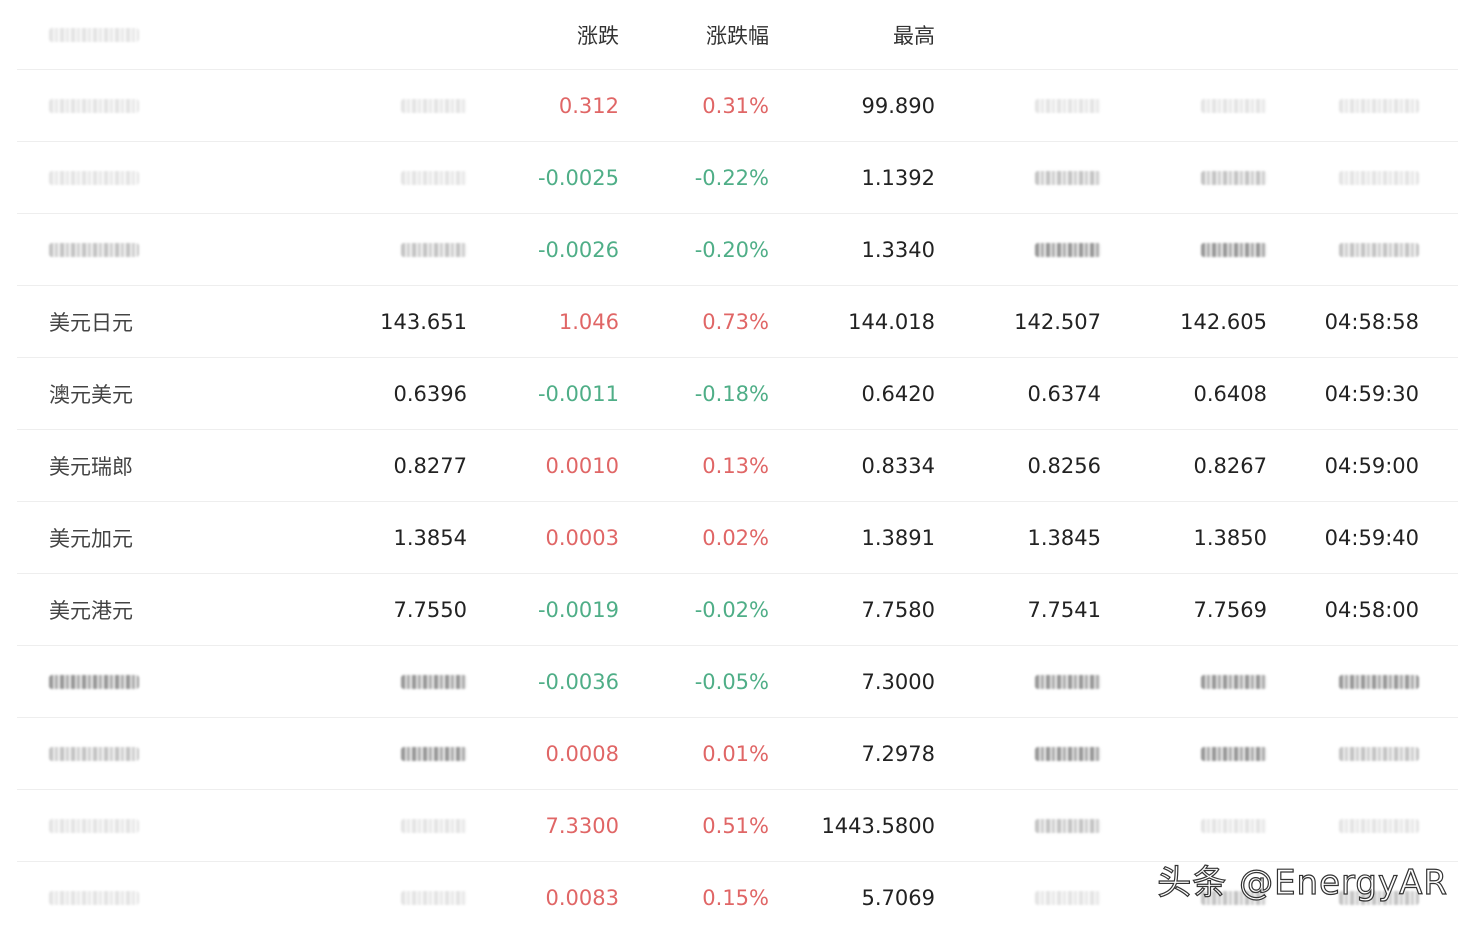  I want to click on row-change: 7.3300, so click(582, 825).